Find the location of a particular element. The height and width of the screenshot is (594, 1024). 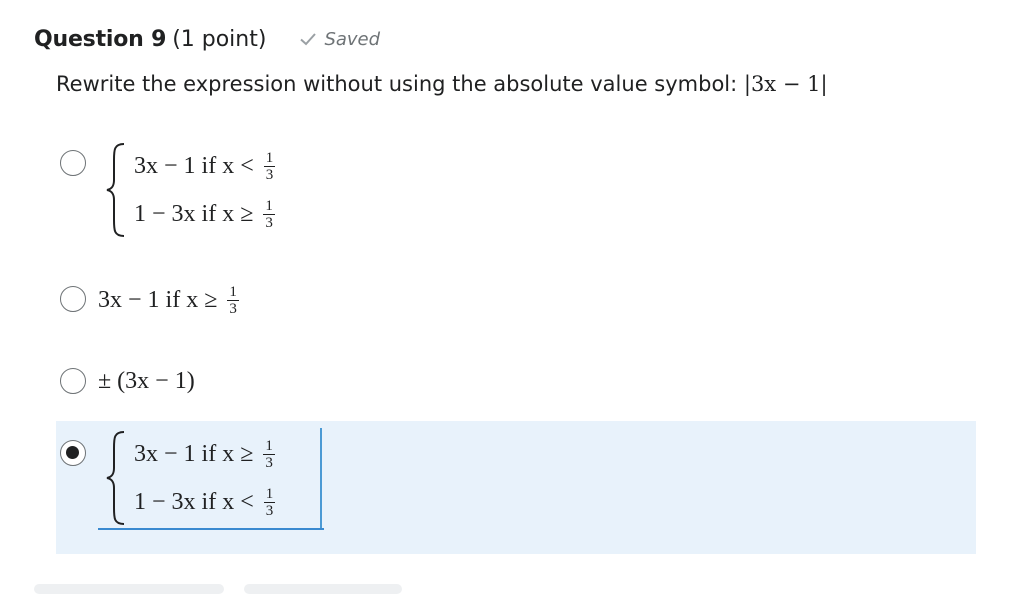

case-expression: 3x − 1 if x ≥ is located at coordinates (194, 453).